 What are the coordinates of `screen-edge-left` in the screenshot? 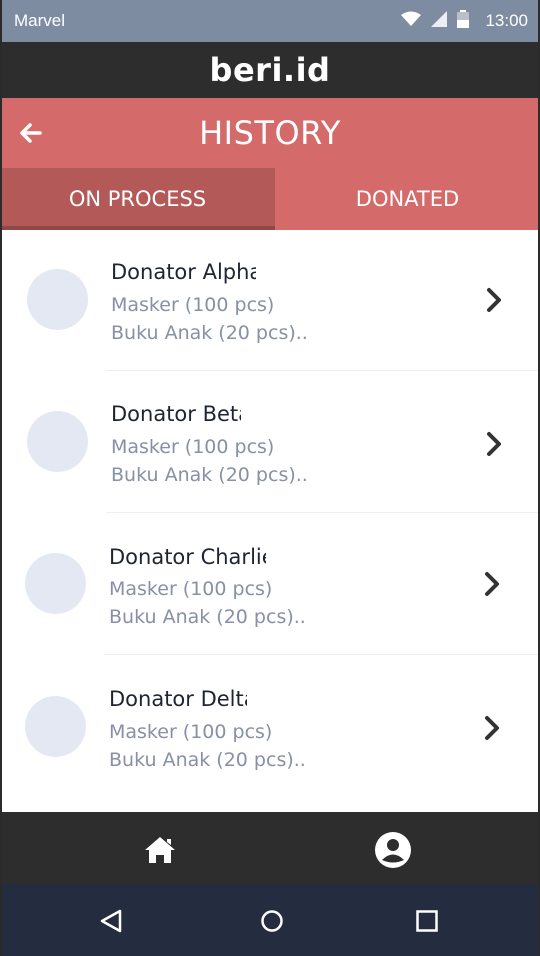 It's located at (1, 478).